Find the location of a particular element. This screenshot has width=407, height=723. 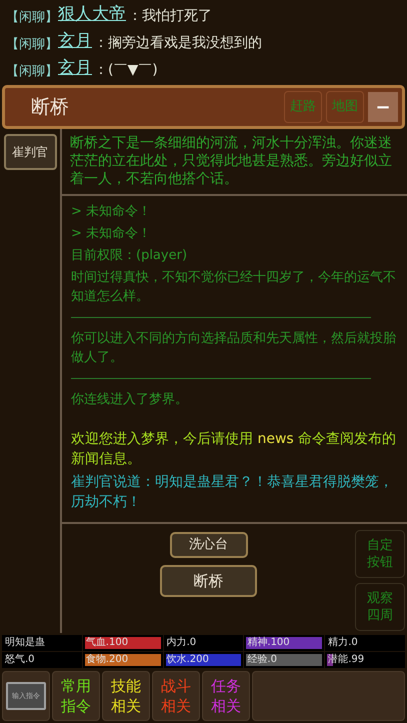

stat-label: 气血.100 is located at coordinates (107, 643).